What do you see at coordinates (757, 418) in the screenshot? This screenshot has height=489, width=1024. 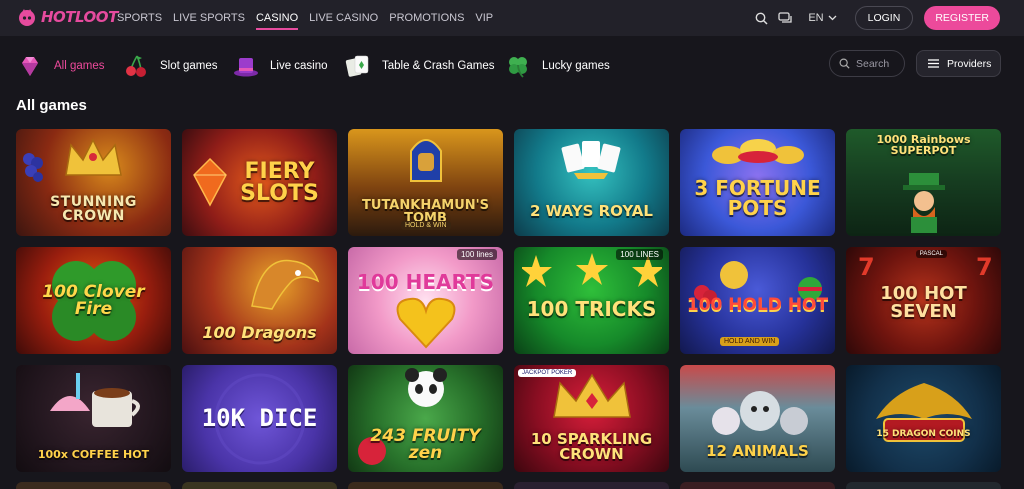 I see `game-tile: 12 ANIMALS` at bounding box center [757, 418].